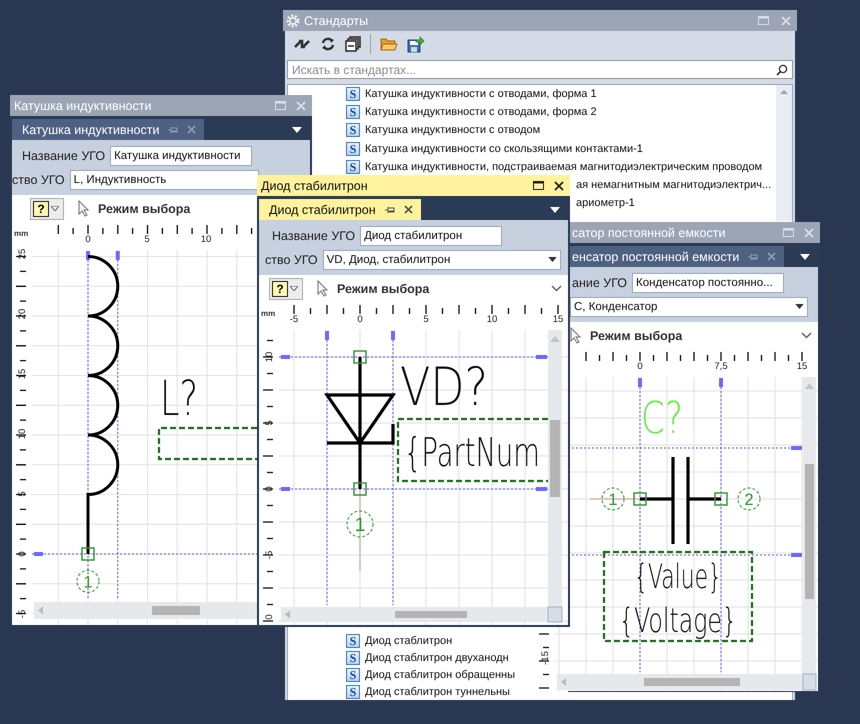 The height and width of the screenshot is (724, 860). What do you see at coordinates (103, 404) in the screenshot?
I see `inductor-symbol` at bounding box center [103, 404].